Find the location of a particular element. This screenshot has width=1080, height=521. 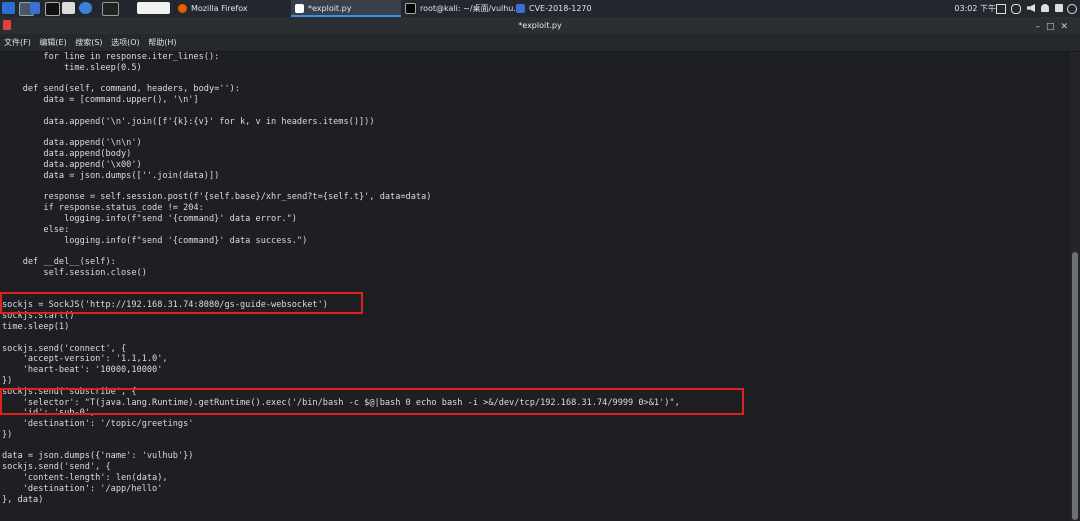

menu-edit: 编辑(E) is located at coordinates (52, 42).